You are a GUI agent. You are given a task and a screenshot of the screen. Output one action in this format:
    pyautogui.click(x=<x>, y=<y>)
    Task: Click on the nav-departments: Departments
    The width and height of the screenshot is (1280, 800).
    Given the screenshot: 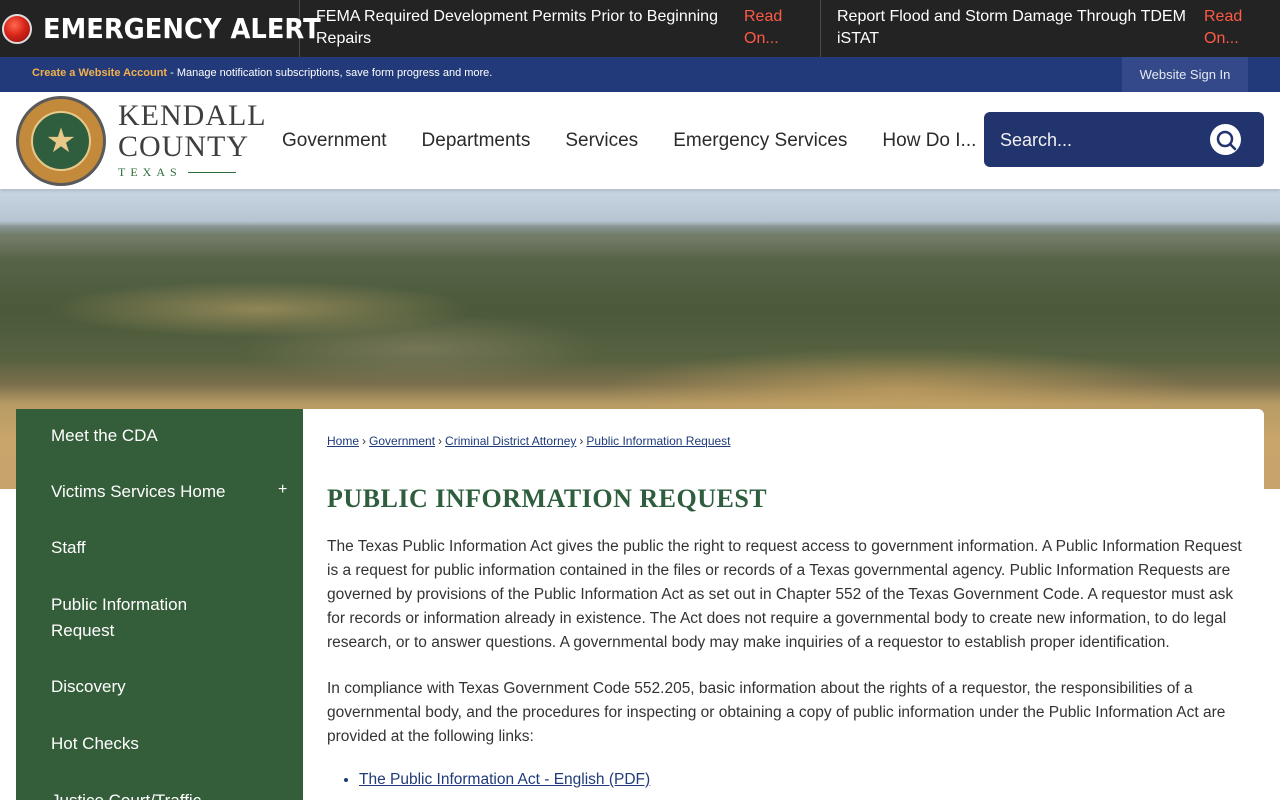 What is the action you would take?
    pyautogui.click(x=476, y=141)
    